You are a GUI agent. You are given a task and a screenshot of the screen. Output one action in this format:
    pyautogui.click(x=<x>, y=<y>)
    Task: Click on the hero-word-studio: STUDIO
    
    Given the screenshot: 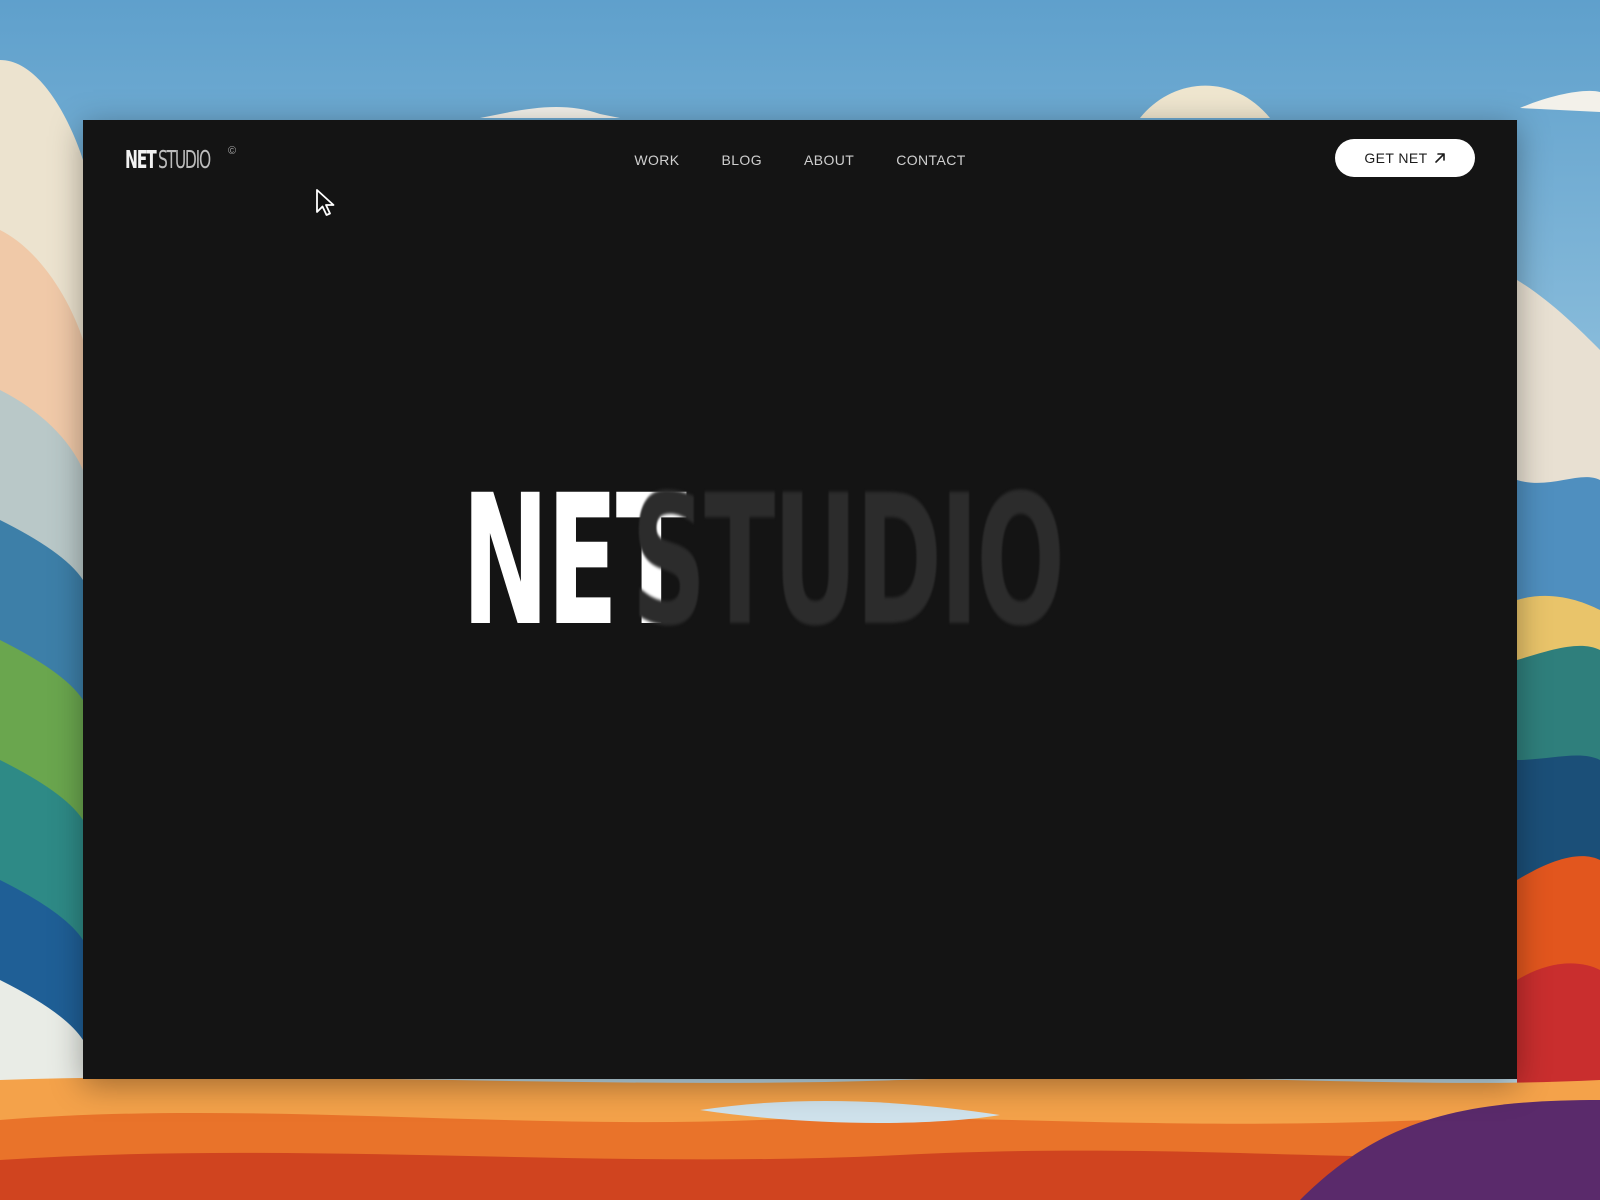 What is the action you would take?
    pyautogui.click(x=848, y=561)
    